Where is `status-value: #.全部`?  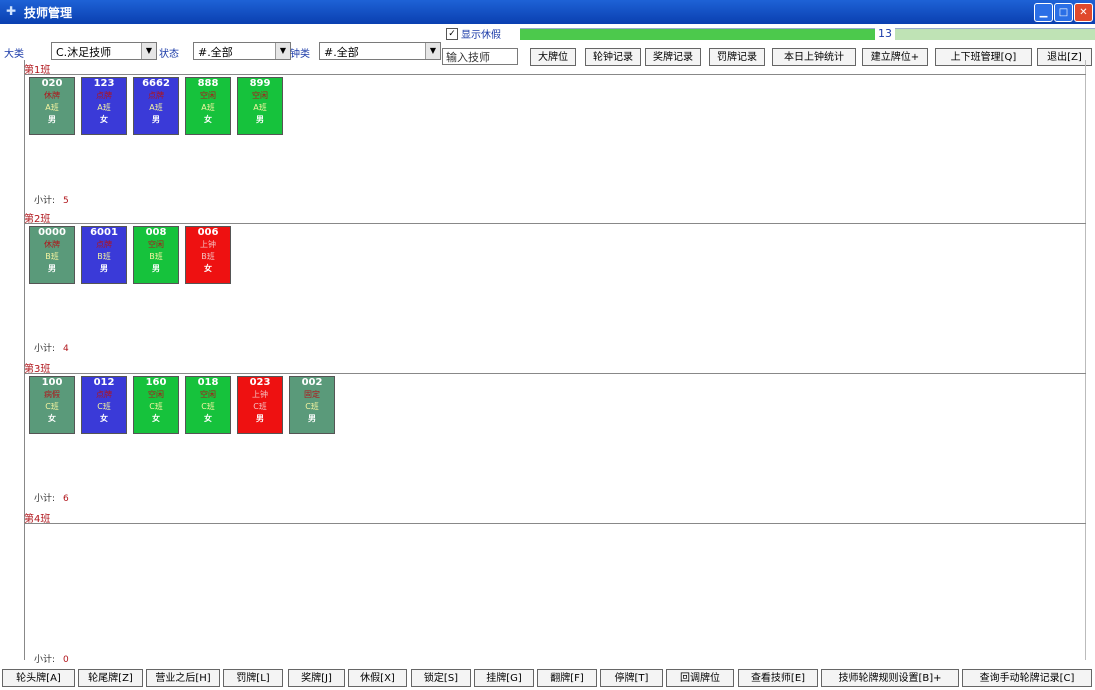 status-value: #.全部 is located at coordinates (215, 52).